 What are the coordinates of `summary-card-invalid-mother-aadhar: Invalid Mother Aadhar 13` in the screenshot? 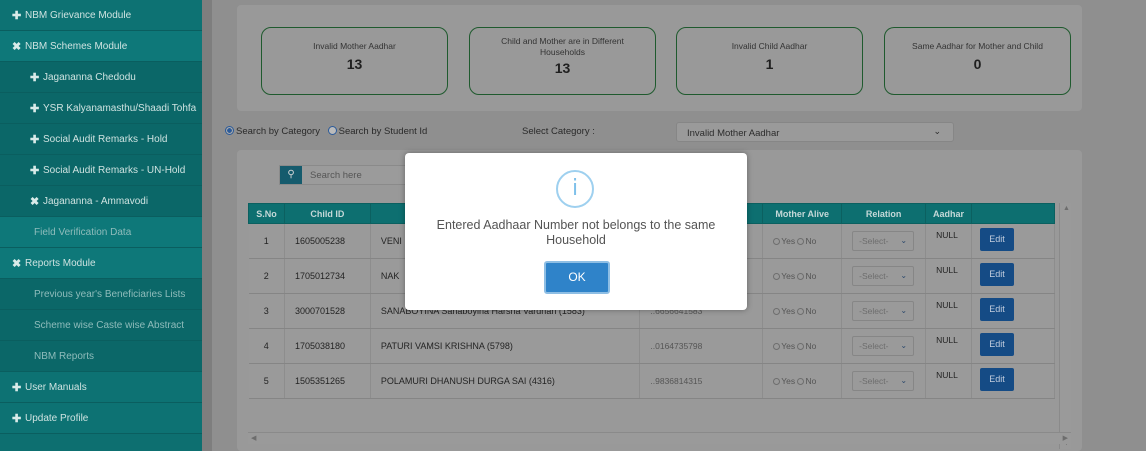 It's located at (354, 61).